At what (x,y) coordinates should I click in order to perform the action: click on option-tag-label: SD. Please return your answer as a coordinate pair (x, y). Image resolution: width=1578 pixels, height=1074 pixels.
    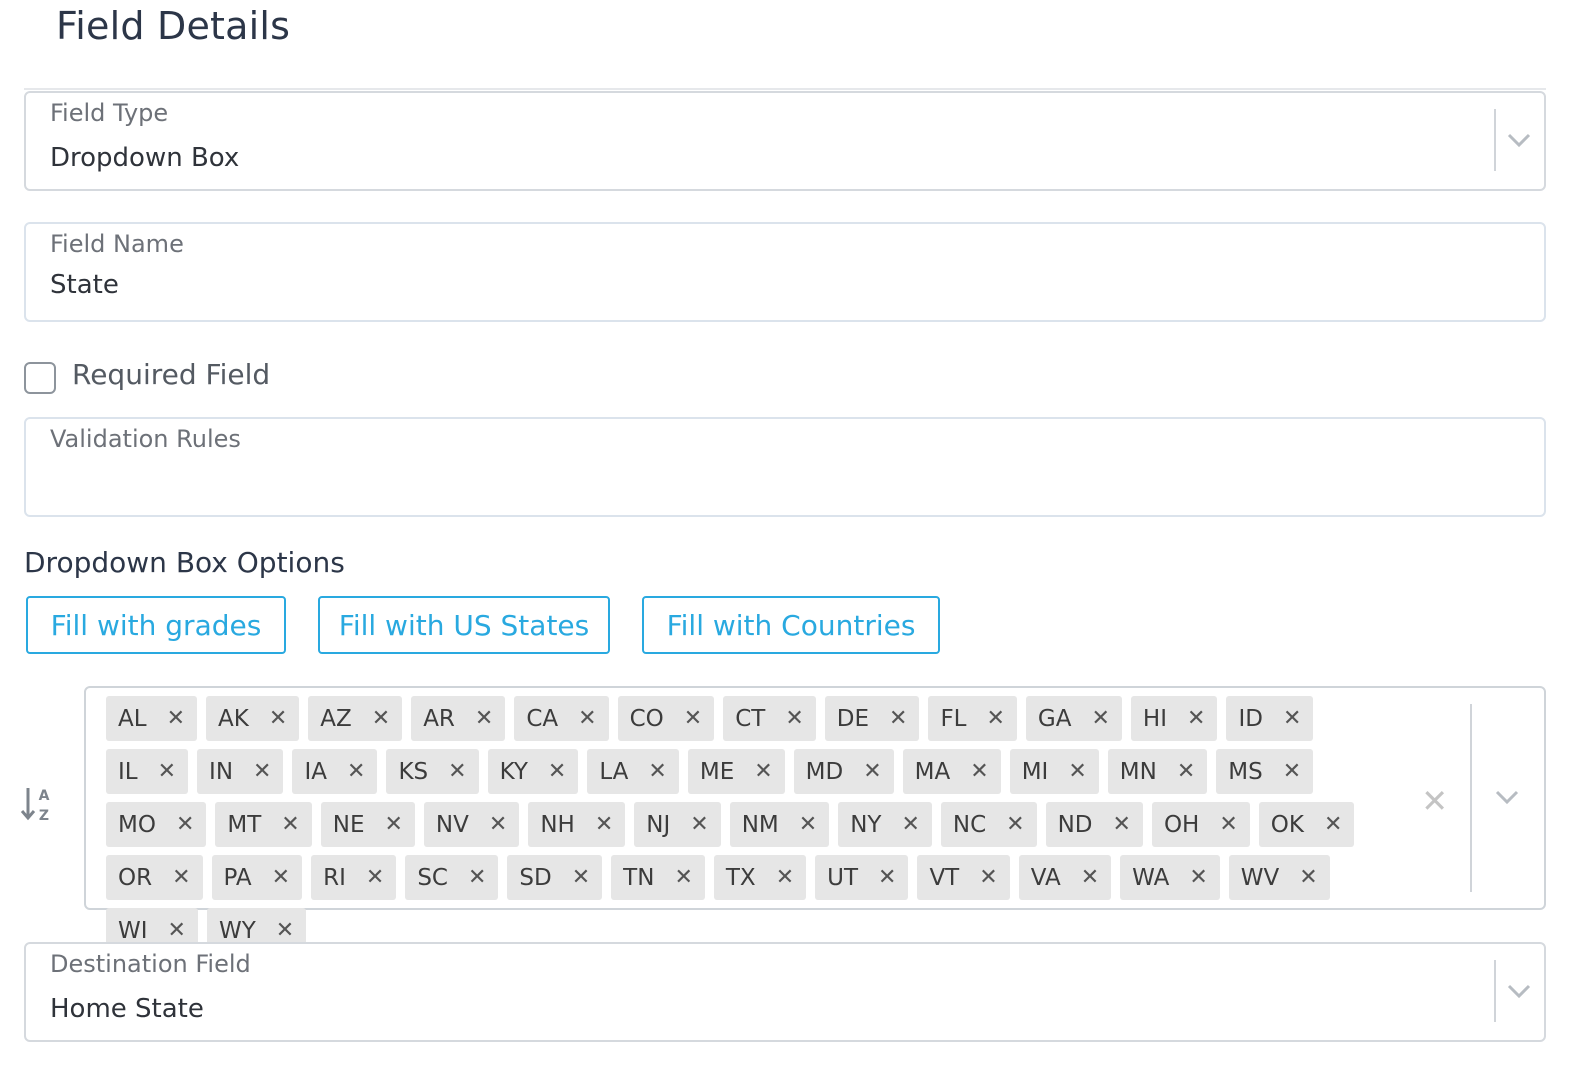
    Looking at the image, I should click on (535, 877).